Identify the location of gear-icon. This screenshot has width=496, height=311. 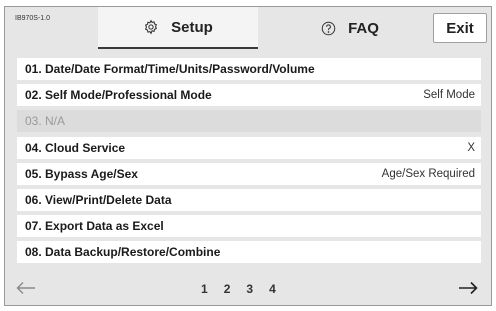
(151, 27).